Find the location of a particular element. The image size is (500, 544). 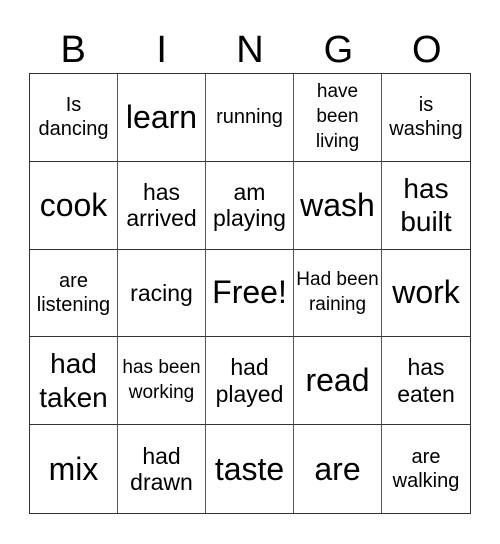

free-space: Free! is located at coordinates (250, 293).